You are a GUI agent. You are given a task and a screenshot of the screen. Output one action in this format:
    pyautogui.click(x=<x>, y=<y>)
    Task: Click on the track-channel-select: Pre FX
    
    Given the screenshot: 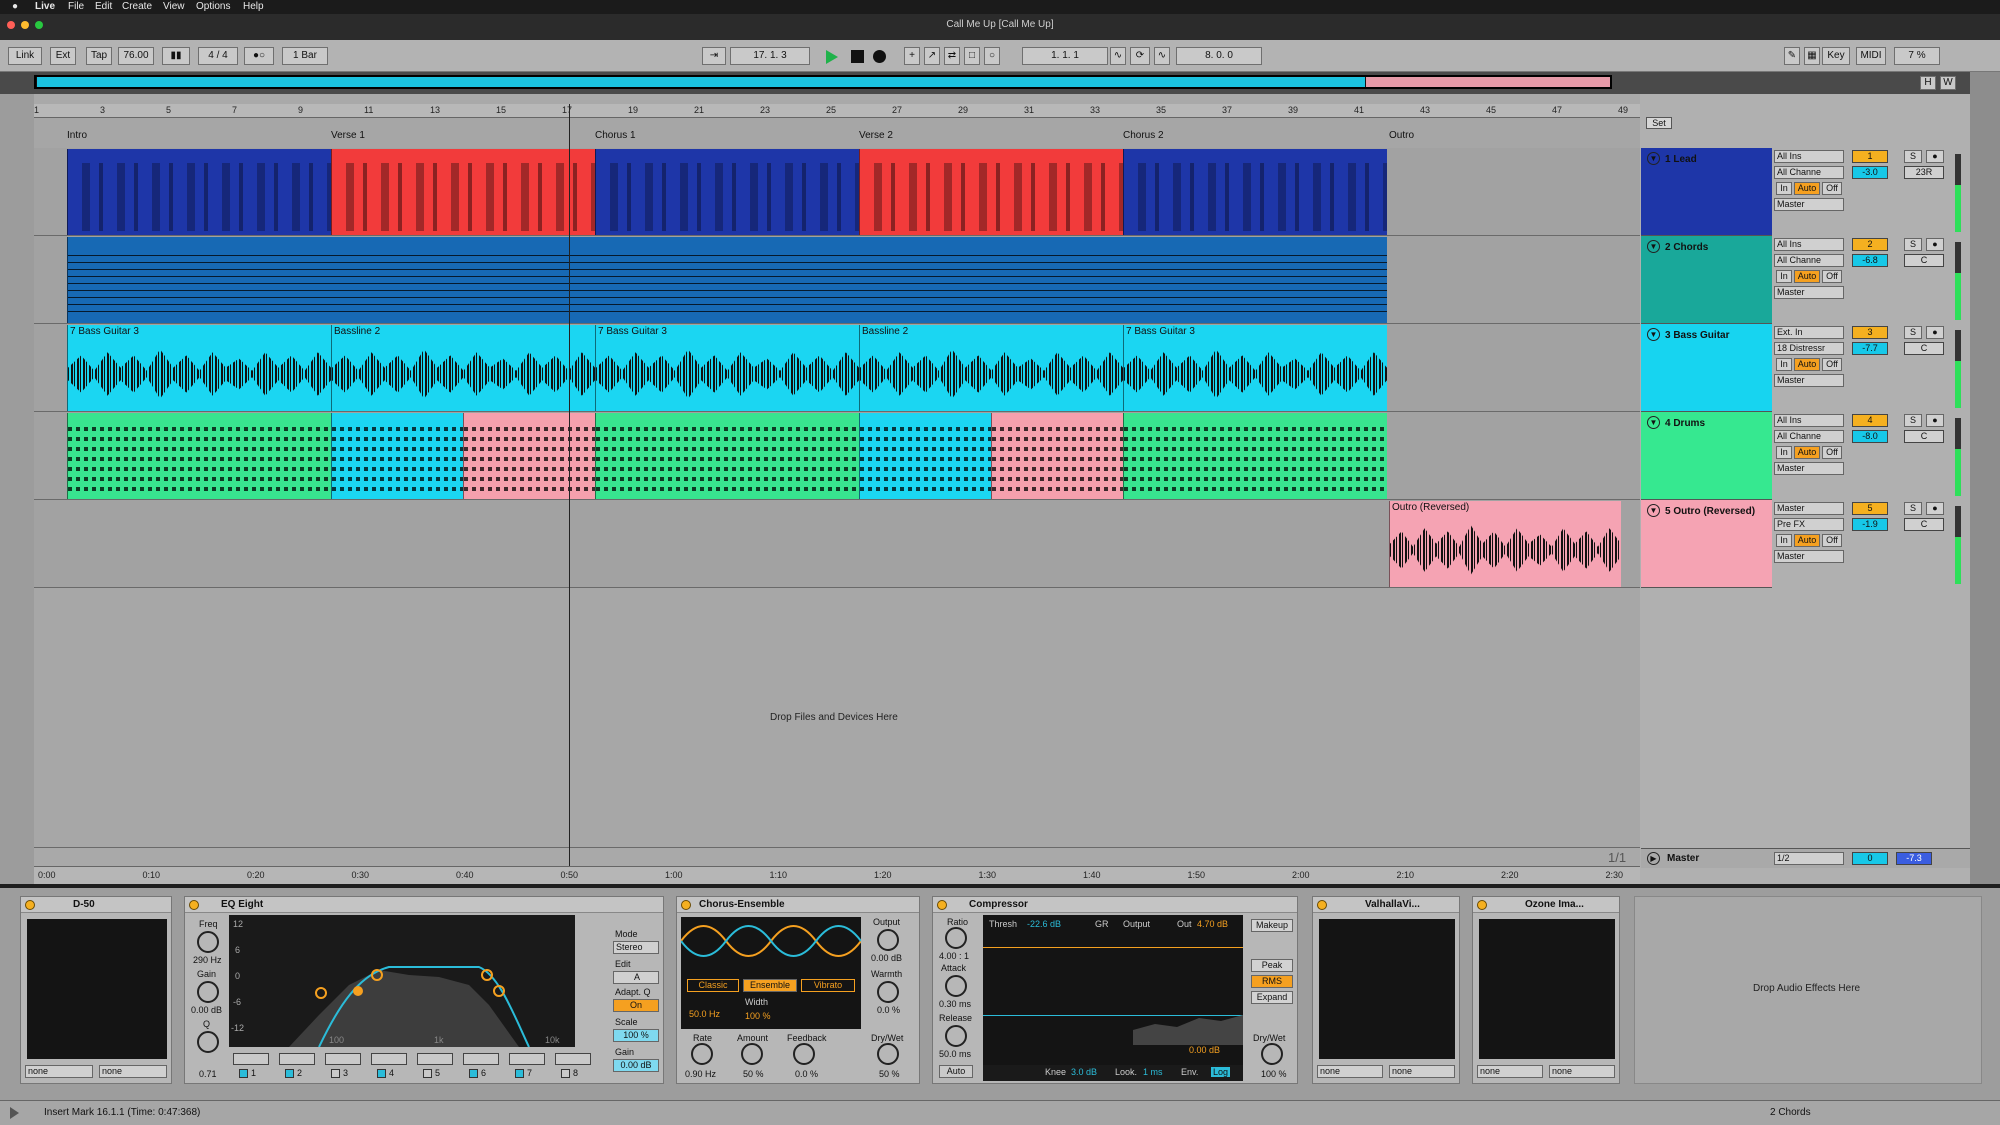 What is the action you would take?
    pyautogui.click(x=1809, y=524)
    